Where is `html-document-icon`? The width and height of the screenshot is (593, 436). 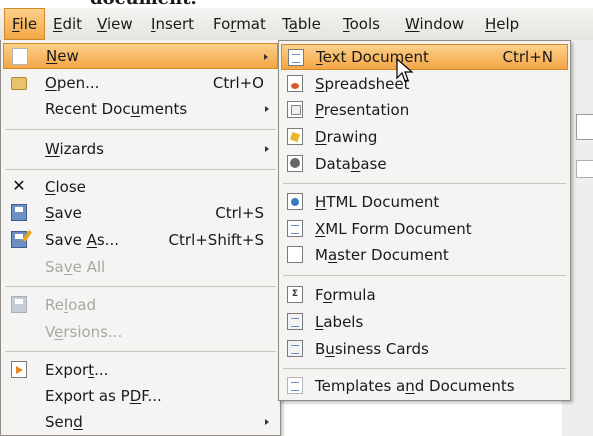
html-document-icon is located at coordinates (295, 201).